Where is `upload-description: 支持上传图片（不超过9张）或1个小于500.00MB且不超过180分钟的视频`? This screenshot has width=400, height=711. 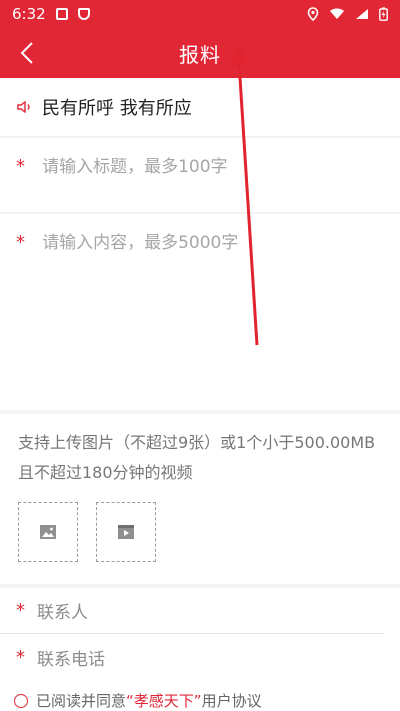 upload-description: 支持上传图片（不超过9张）或1个小于500.00MB且不超过180分钟的视频 is located at coordinates (197, 457).